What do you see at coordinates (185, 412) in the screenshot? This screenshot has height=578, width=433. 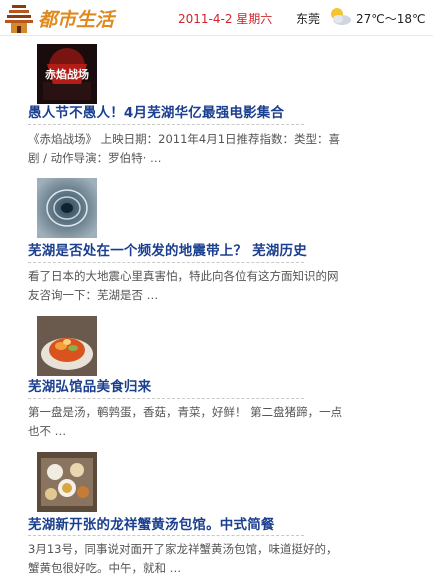 I see `excerpt-line: 第一盘是汤，鹌鹑蛋，香菇，青菜，好鲜！ 第二盘猪蹄，一点` at bounding box center [185, 412].